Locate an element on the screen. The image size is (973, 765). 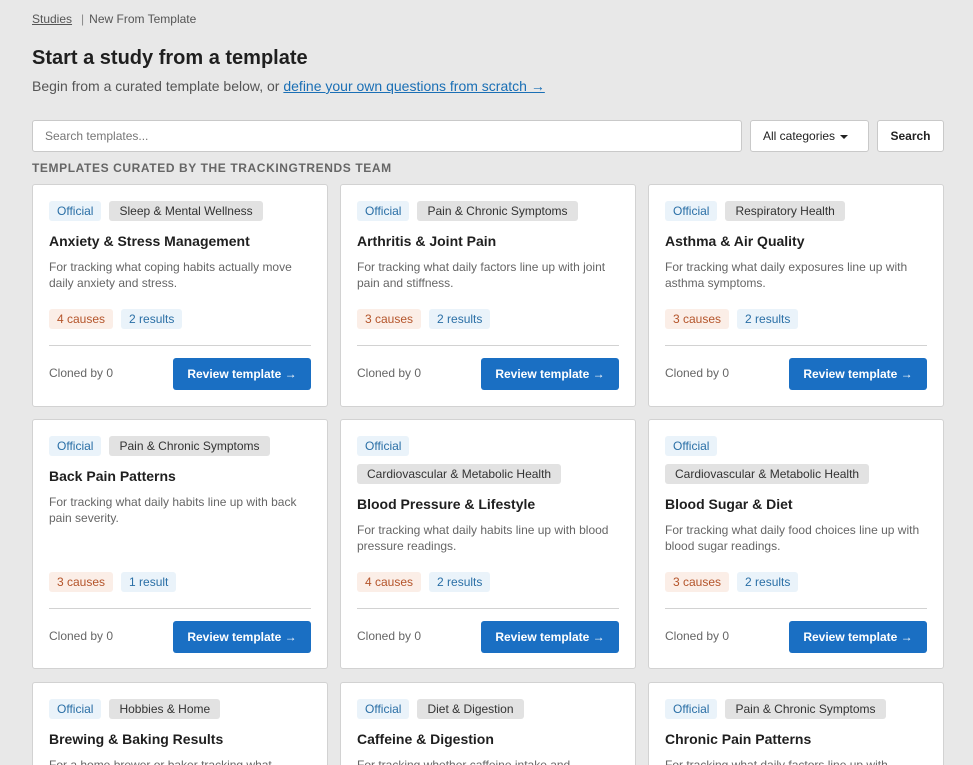
page-title: Start a study from a template is located at coordinates (170, 58).